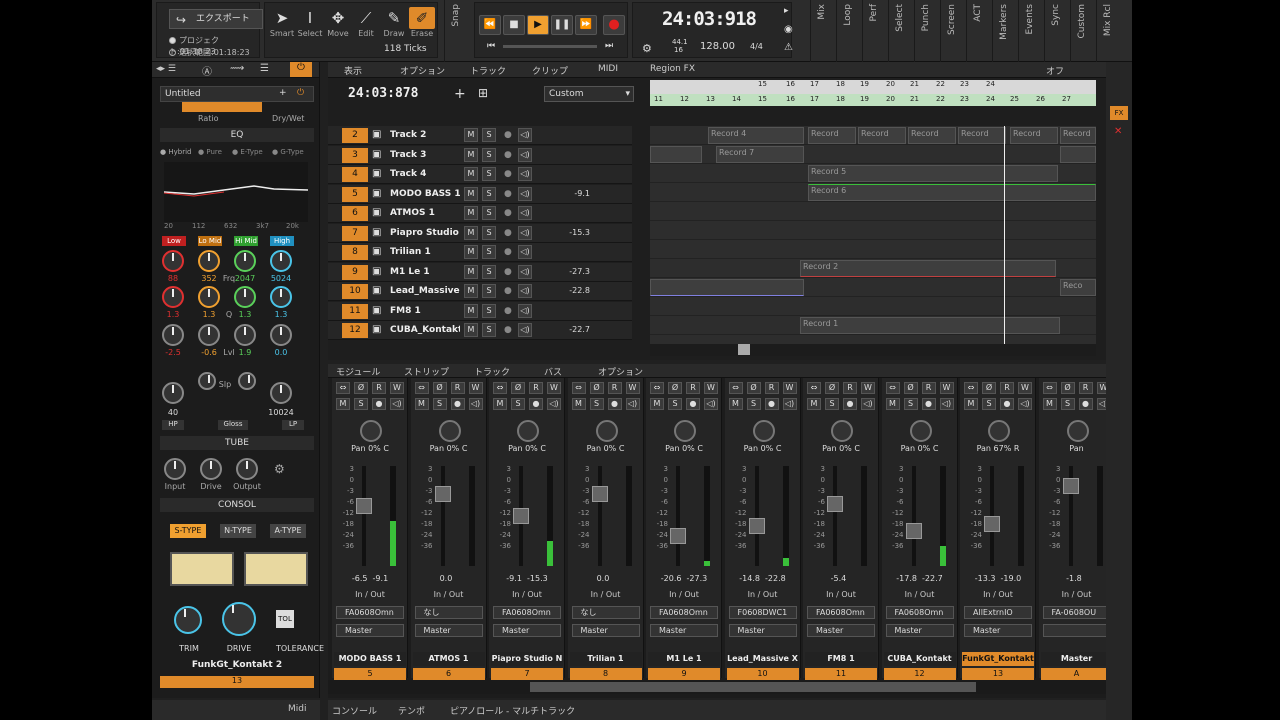 The image size is (1280, 720). Describe the element at coordinates (919, 612) in the screenshot. I see `input-select: FA0608Omn` at that location.